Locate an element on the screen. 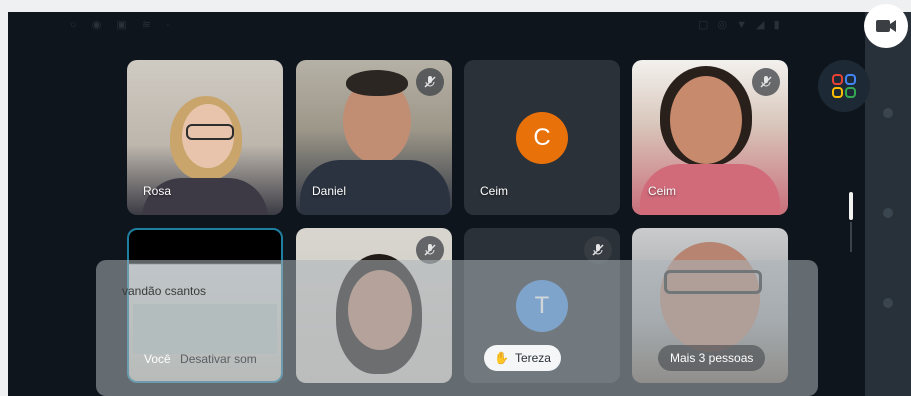 This screenshot has width=911, height=396. camera-button is located at coordinates (886, 26).